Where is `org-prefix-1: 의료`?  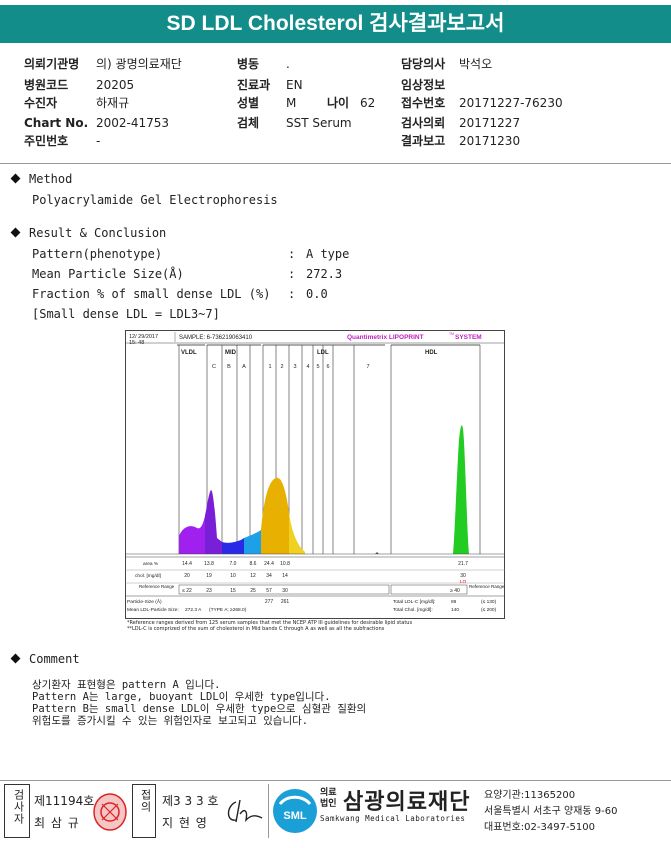 org-prefix-1: 의료 is located at coordinates (328, 793).